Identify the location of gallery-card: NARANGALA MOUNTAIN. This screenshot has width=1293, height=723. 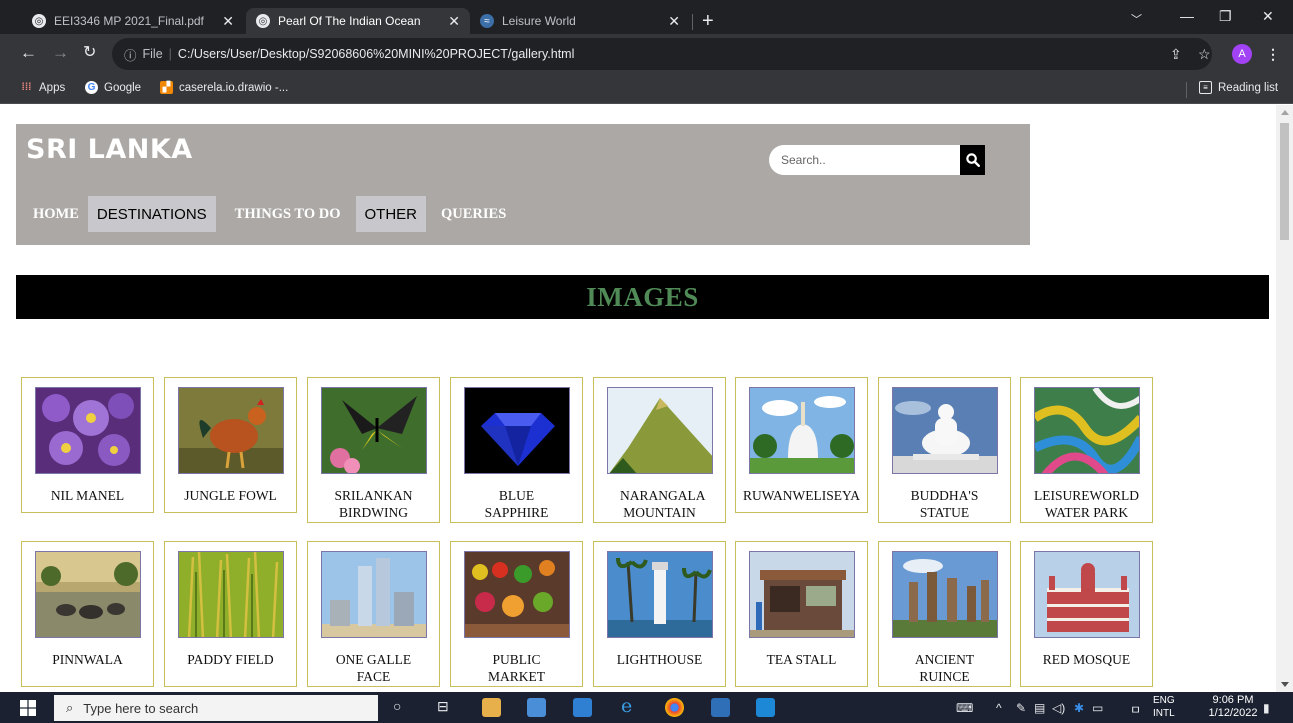
(659, 450).